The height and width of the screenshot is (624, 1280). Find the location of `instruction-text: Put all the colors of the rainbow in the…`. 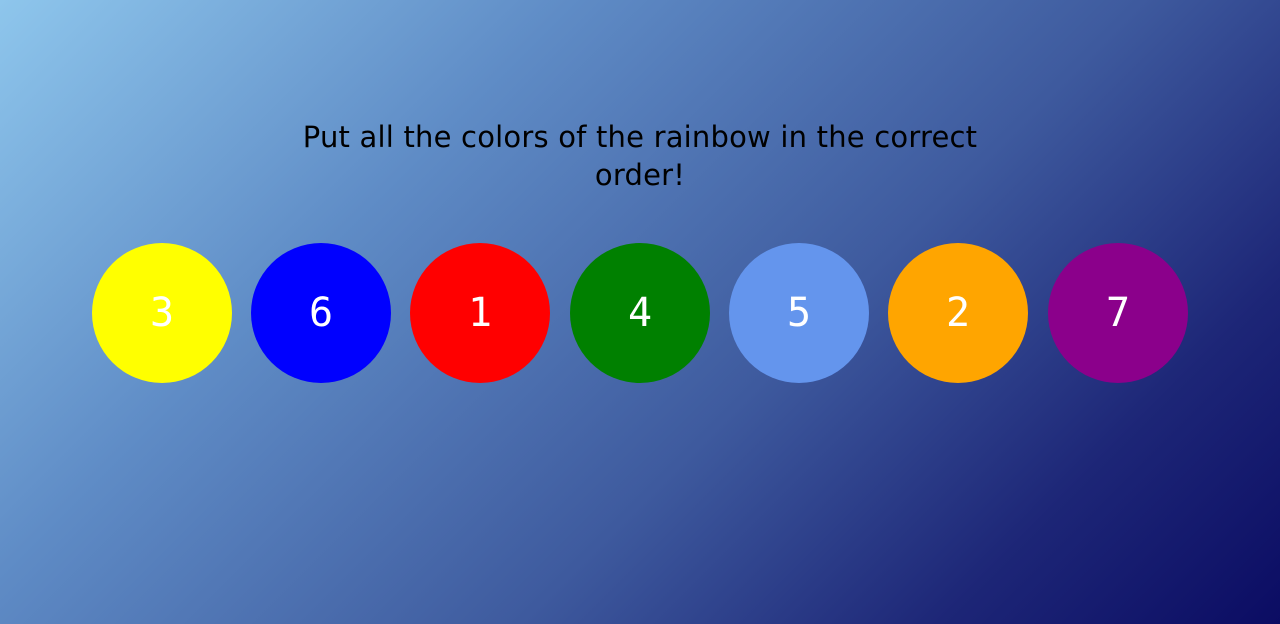

instruction-text: Put all the colors of the rainbow in the… is located at coordinates (640, 156).